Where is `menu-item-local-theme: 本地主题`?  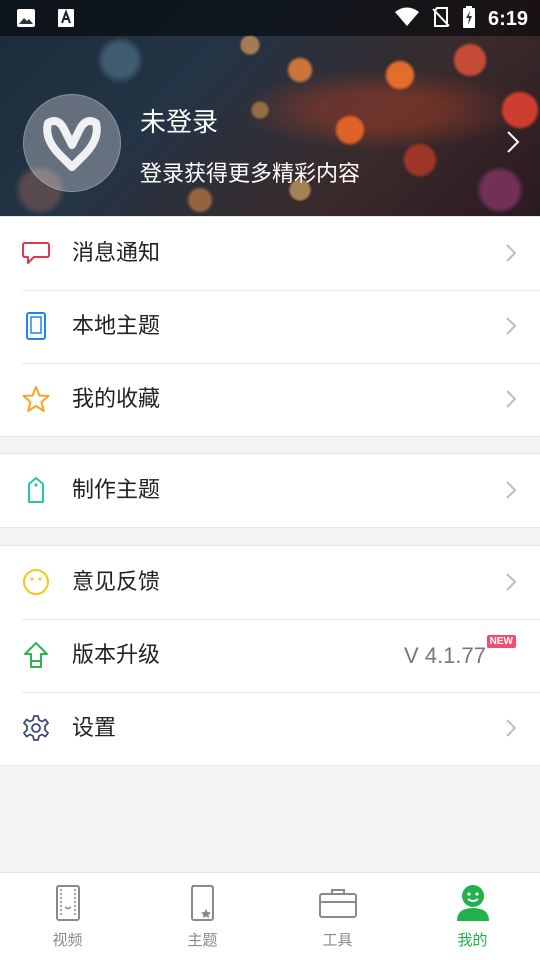 menu-item-local-theme: 本地主题 is located at coordinates (270, 326).